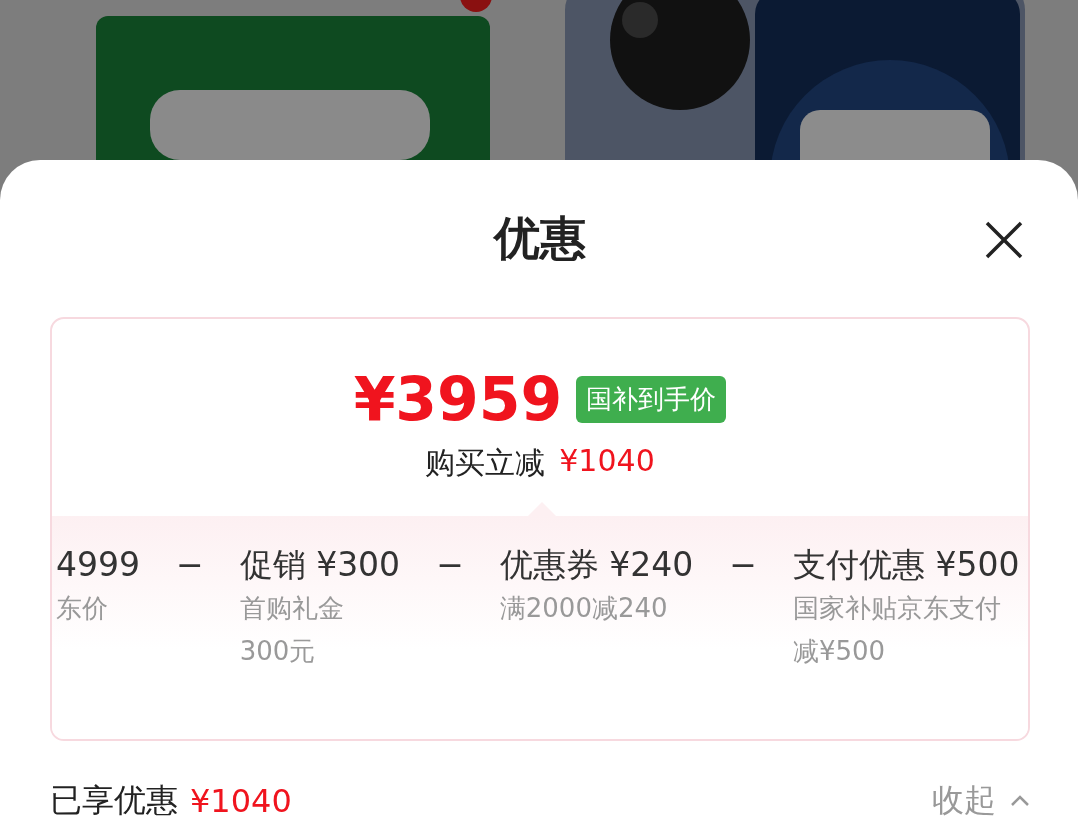 Image resolution: width=1078 pixels, height=823 pixels. What do you see at coordinates (1004, 240) in the screenshot?
I see `close-icon` at bounding box center [1004, 240].